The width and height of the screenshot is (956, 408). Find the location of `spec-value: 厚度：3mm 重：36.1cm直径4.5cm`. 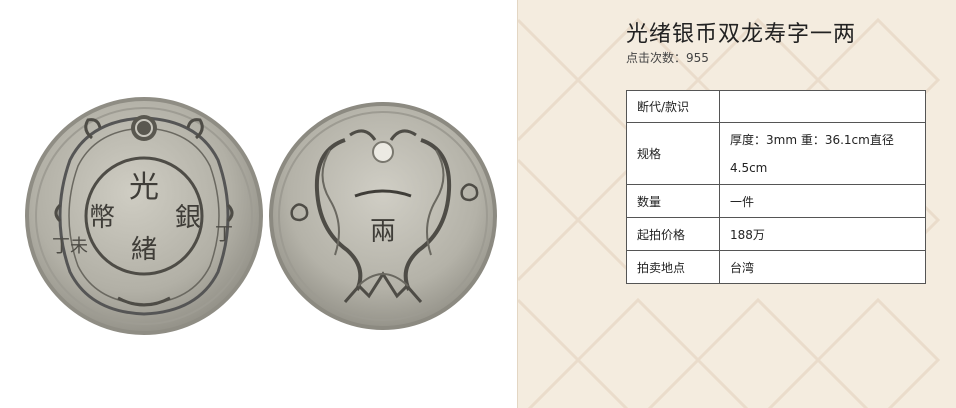

spec-value: 厚度：3mm 重：36.1cm直径4.5cm is located at coordinates (822, 153).